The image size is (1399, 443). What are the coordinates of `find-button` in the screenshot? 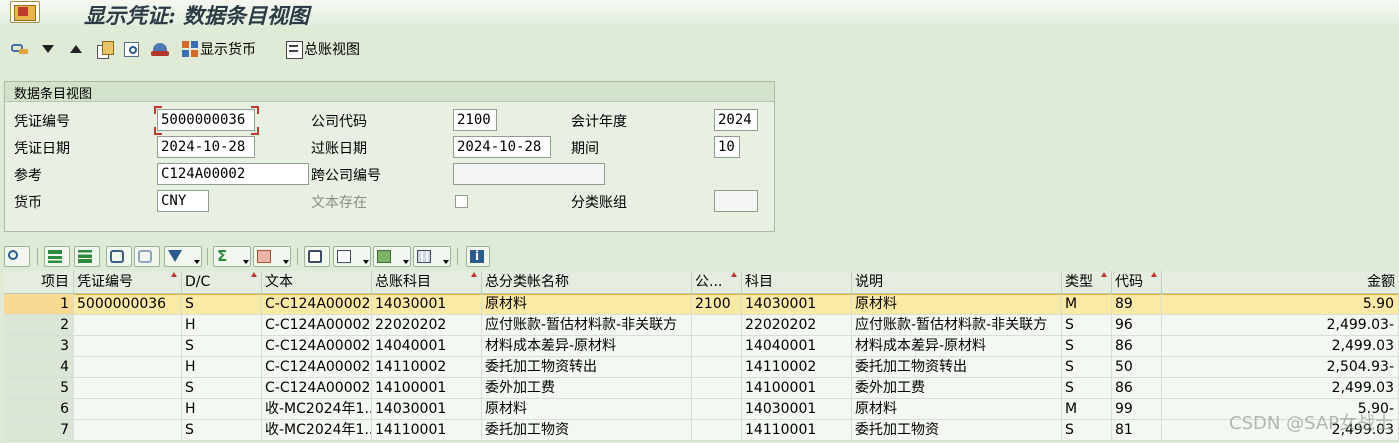 It's located at (119, 256).